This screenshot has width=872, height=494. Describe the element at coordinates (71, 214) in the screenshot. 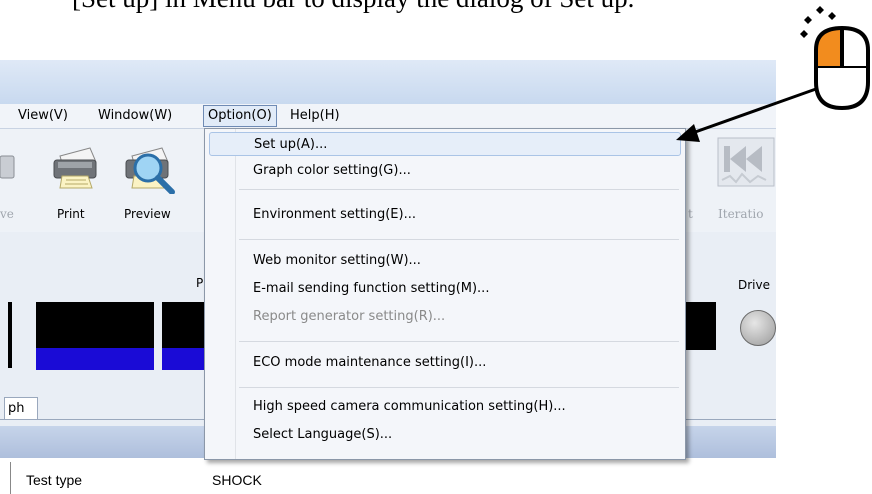

I see `print-label: Print` at that location.